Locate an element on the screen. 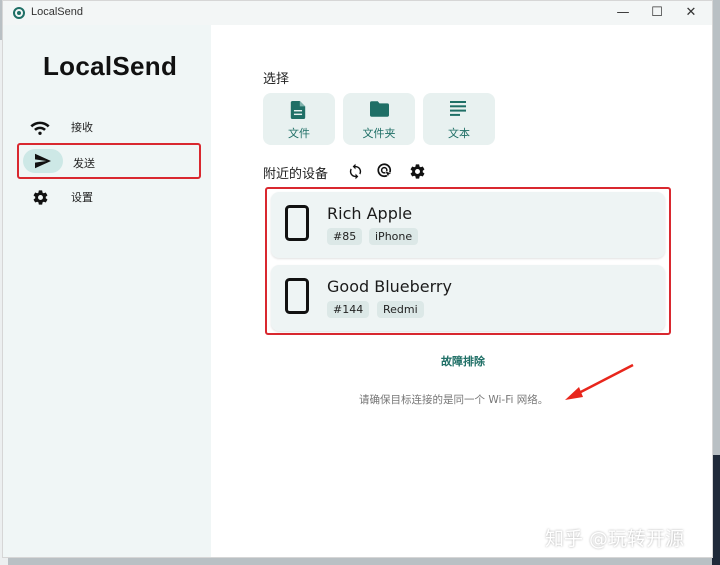 The image size is (720, 565). select-text-button: 文本 is located at coordinates (459, 119).